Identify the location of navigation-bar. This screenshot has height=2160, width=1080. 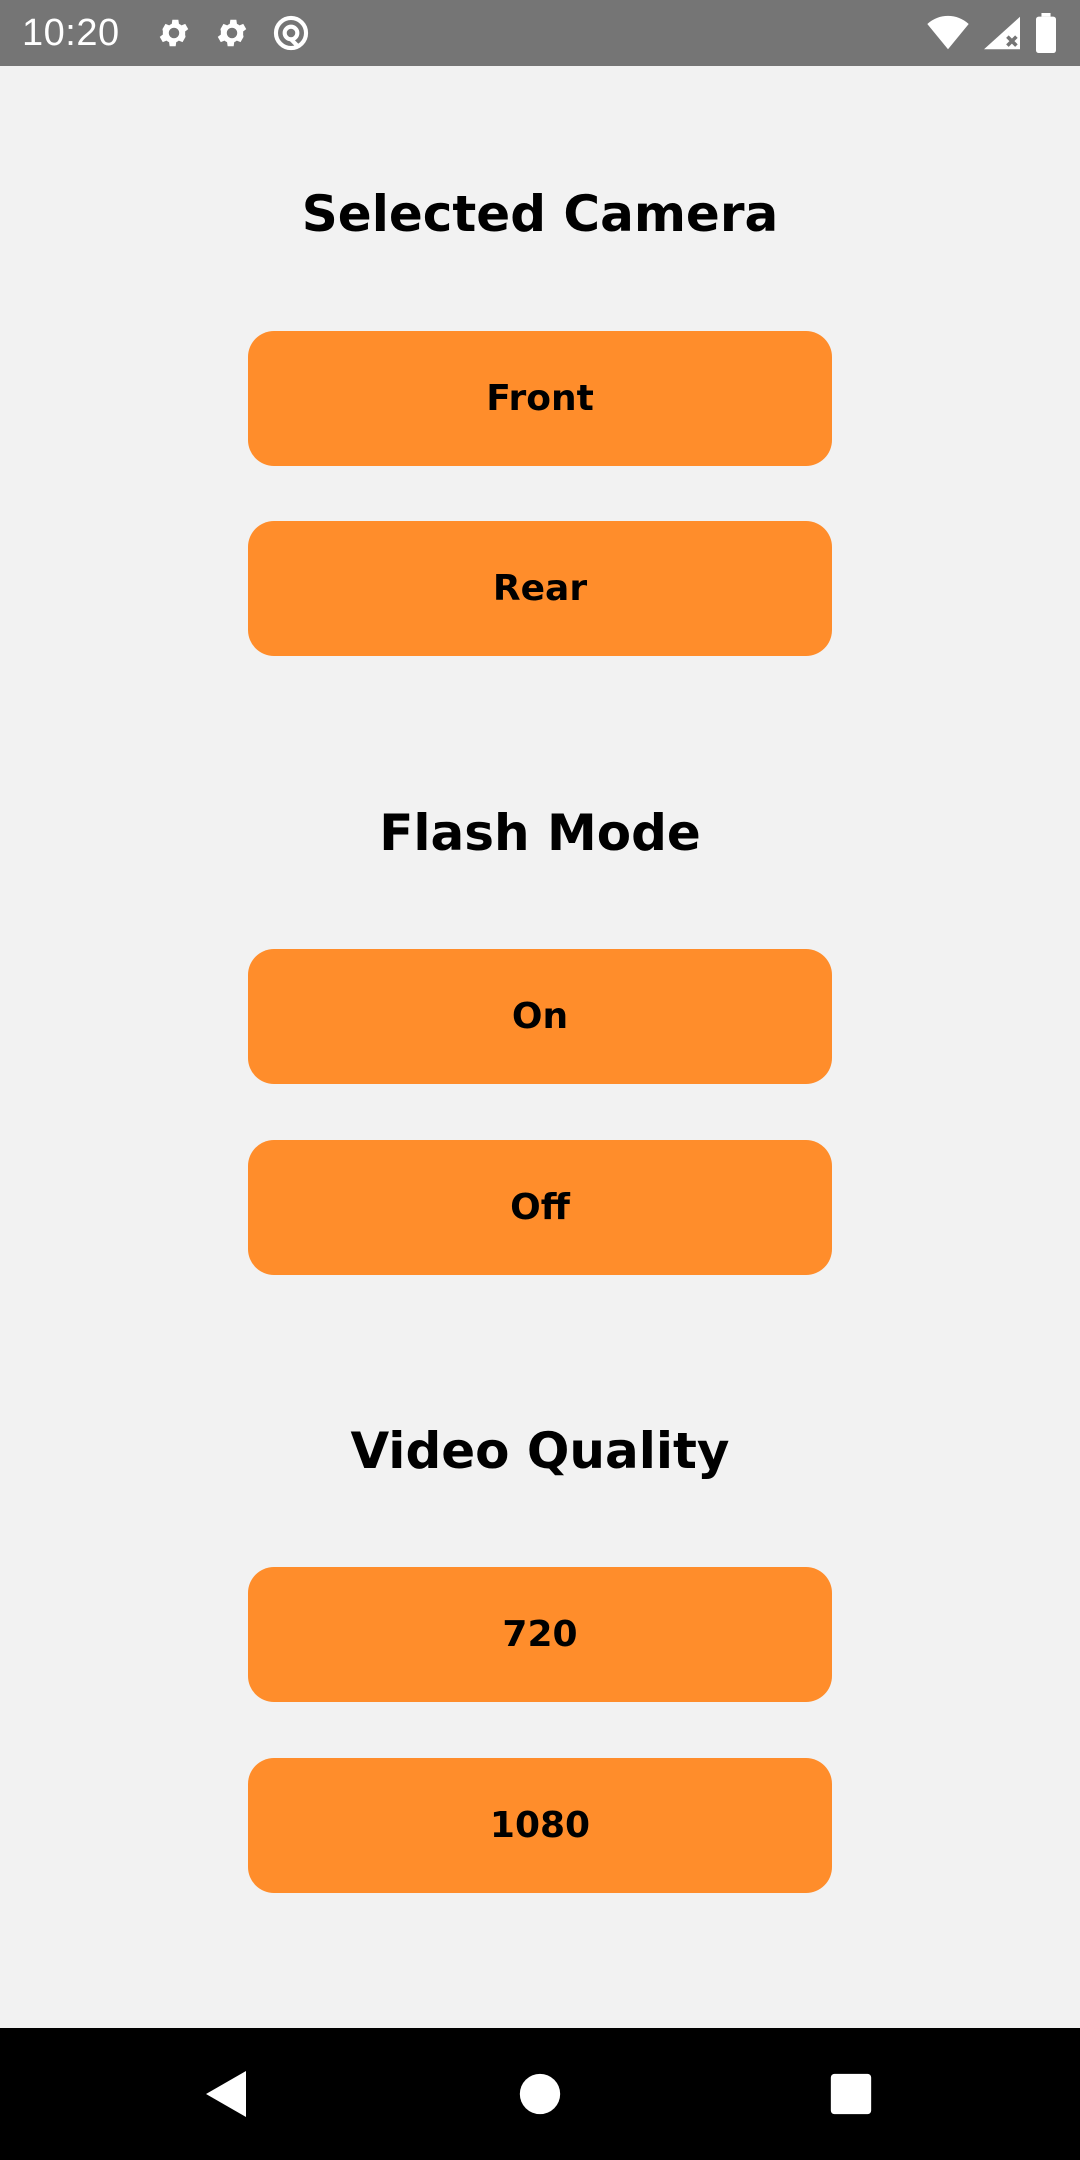
(540, 2094).